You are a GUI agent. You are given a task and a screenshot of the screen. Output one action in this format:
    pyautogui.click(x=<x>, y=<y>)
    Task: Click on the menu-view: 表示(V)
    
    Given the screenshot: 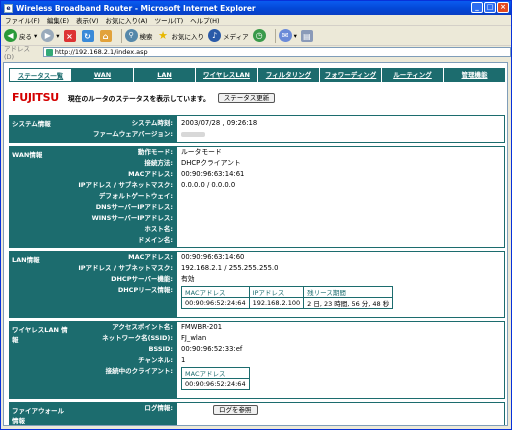 What is the action you would take?
    pyautogui.click(x=87, y=20)
    